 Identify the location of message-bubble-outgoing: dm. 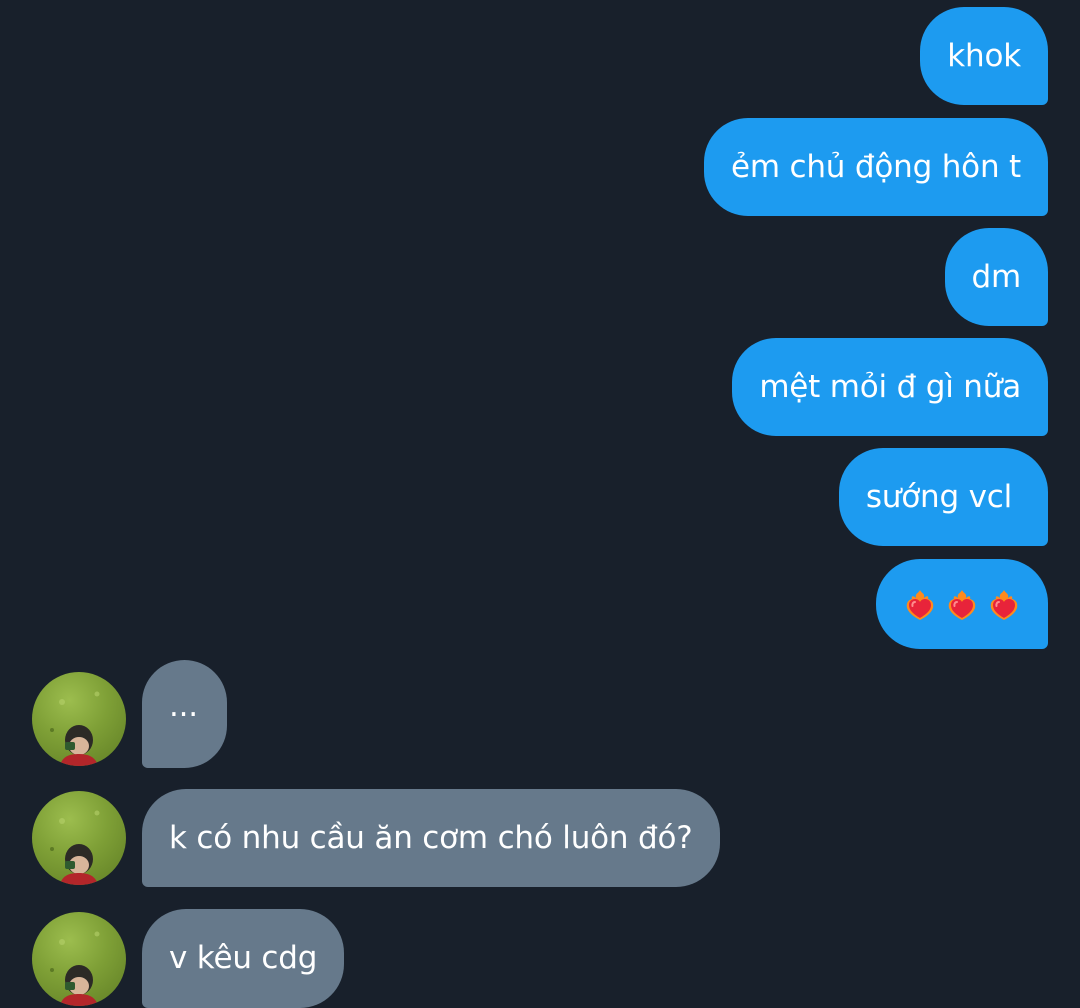
(996, 277).